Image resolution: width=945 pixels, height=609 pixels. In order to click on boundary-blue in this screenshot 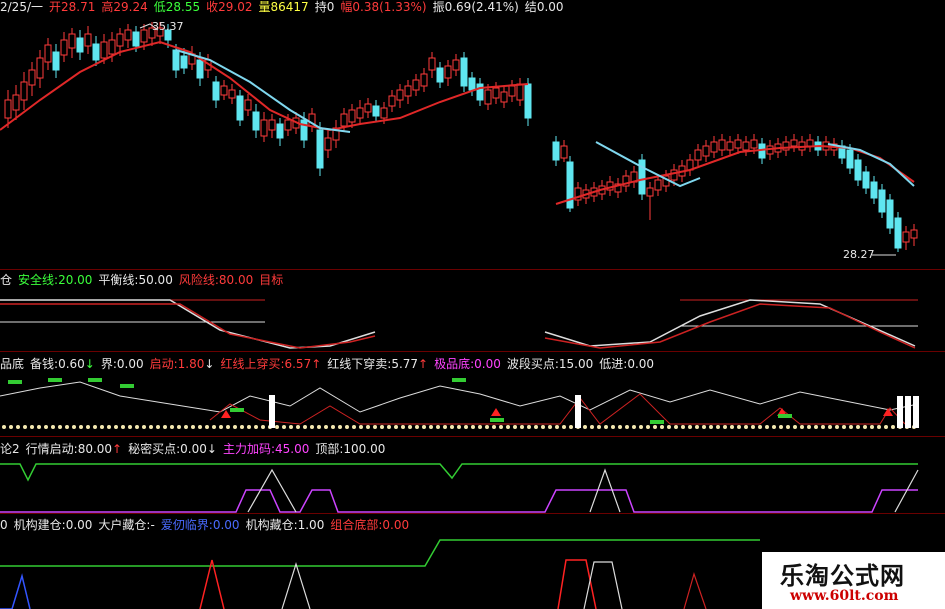, I will do `click(15, 591)`.